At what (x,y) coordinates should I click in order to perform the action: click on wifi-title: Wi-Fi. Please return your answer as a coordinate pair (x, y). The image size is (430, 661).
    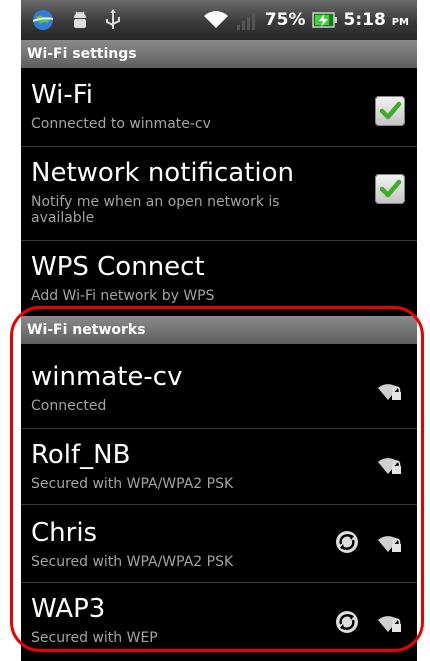
    Looking at the image, I should click on (62, 95).